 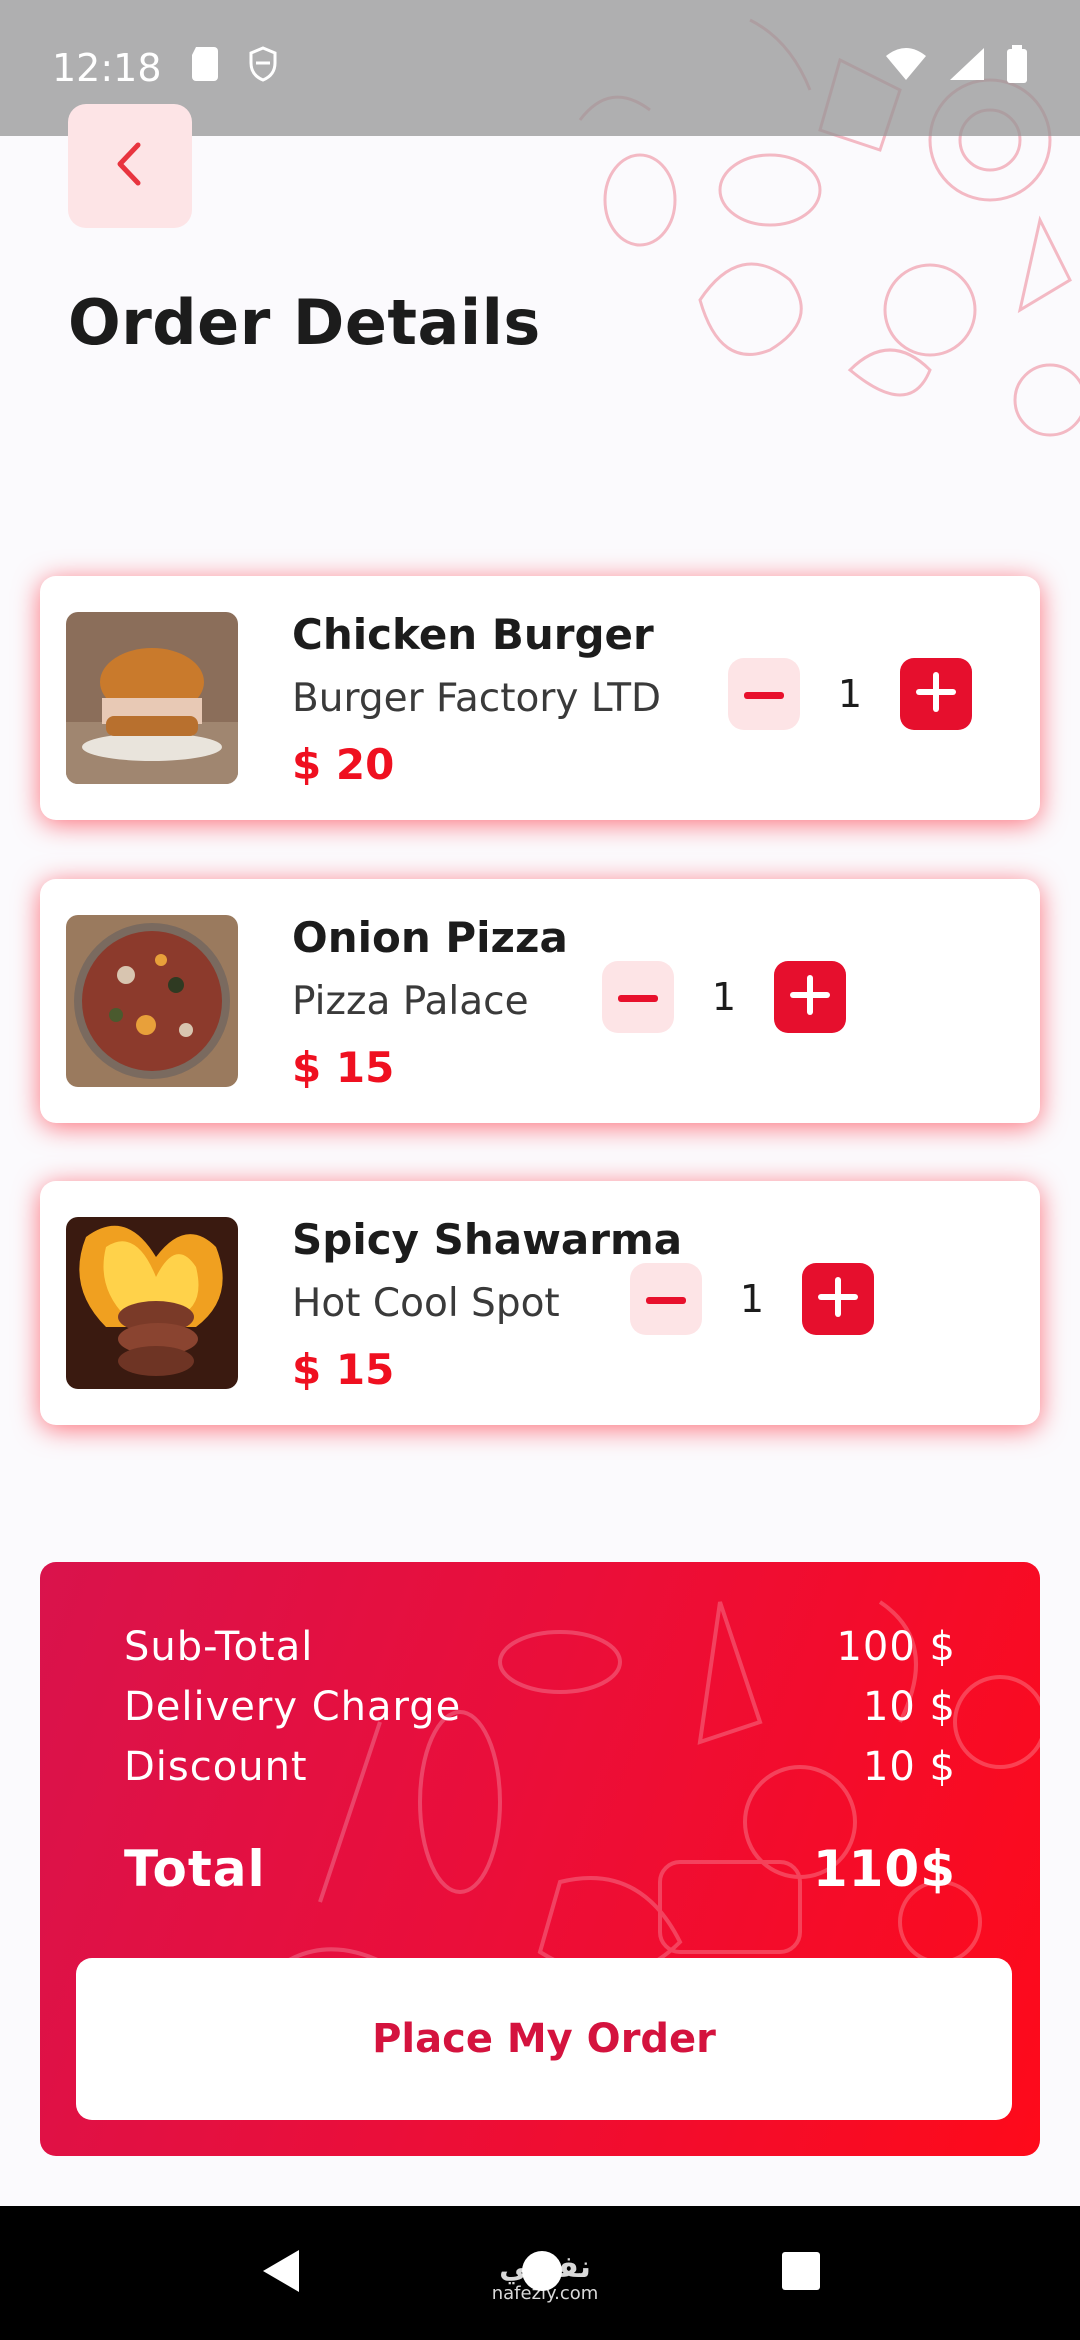 I want to click on item-name: Chicken Burger, so click(x=473, y=634).